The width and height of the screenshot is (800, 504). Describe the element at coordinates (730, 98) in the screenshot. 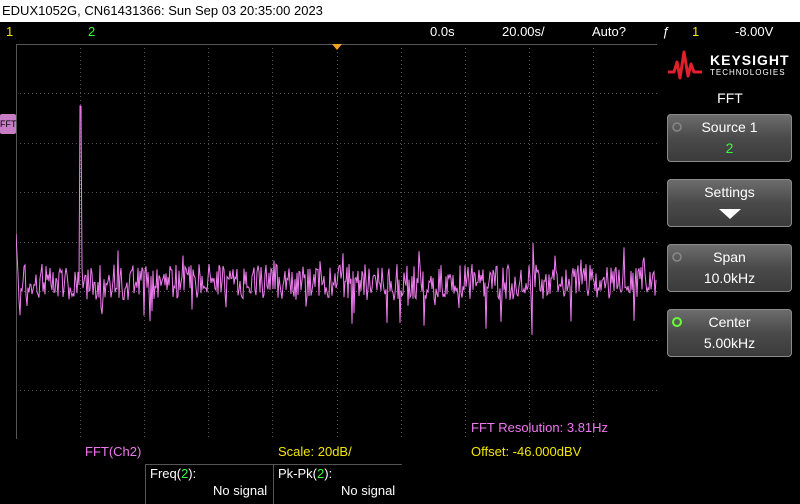

I see `menu-title: FFT` at that location.